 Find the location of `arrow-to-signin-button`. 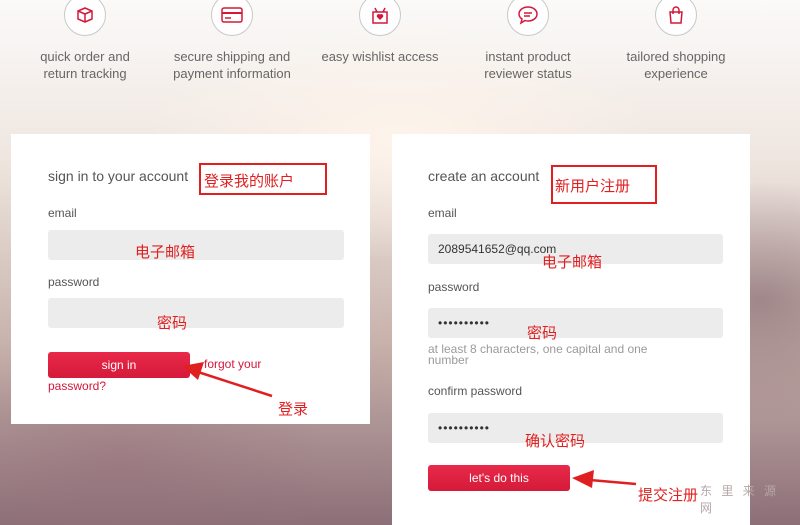

arrow-to-signin-button is located at coordinates (227, 380).